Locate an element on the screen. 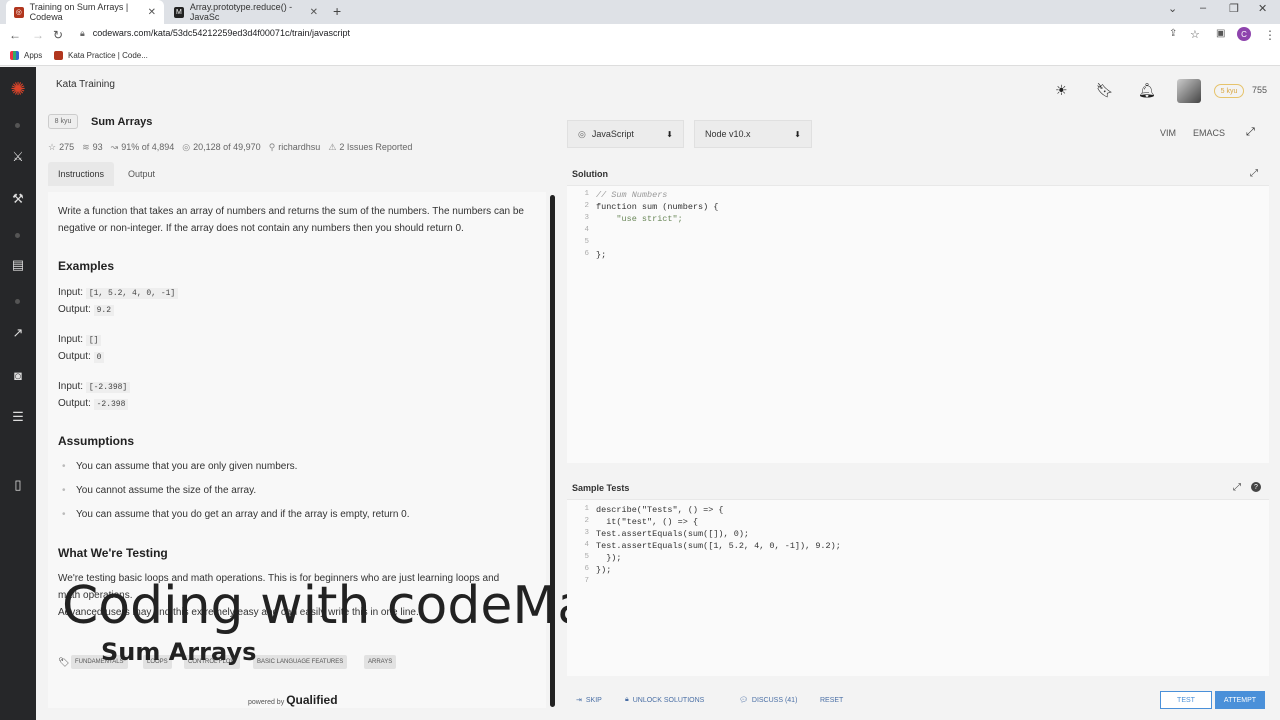 The height and width of the screenshot is (720, 1280). chat-icon: 💬︎ is located at coordinates (743, 700).